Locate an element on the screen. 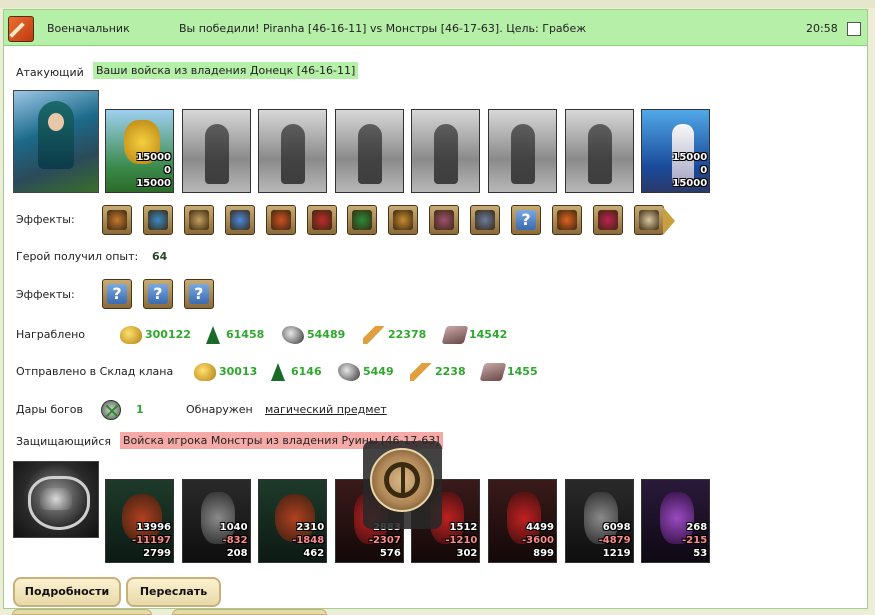 Image resolution: width=875 pixels, height=615 pixels. fire-crest-icon is located at coordinates (566, 220).